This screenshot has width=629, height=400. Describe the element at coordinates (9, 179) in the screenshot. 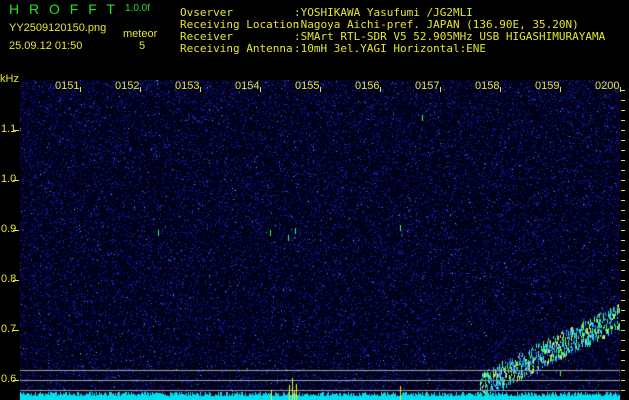

I see `freq-label: 1.0` at that location.